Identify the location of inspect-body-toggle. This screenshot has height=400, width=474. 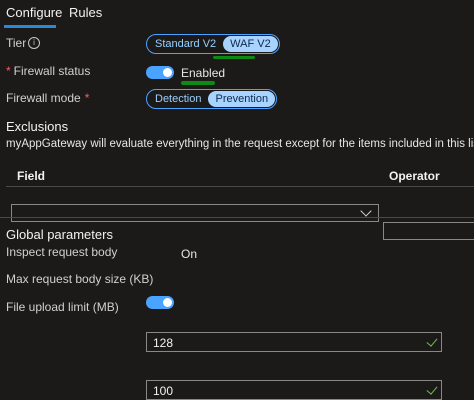
(160, 302).